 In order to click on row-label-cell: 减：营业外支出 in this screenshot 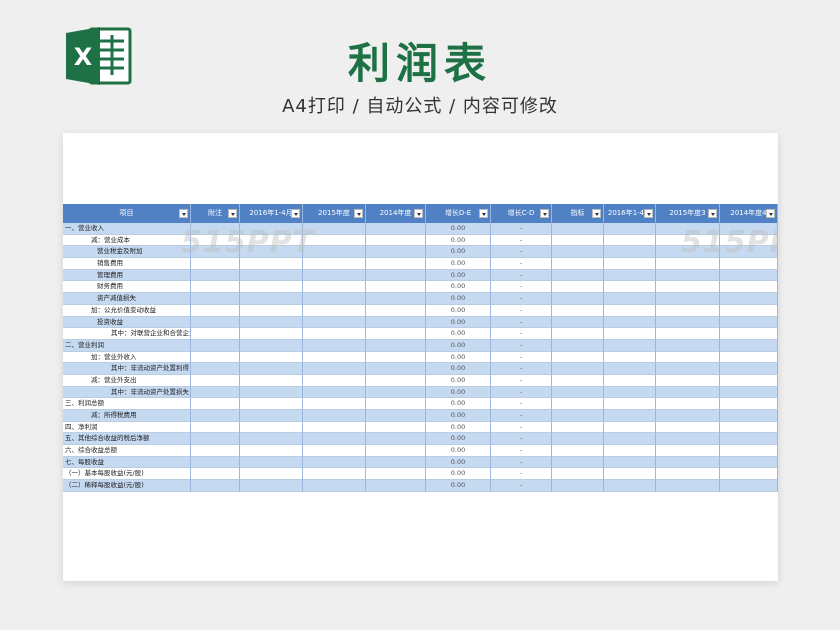, I will do `click(127, 380)`.